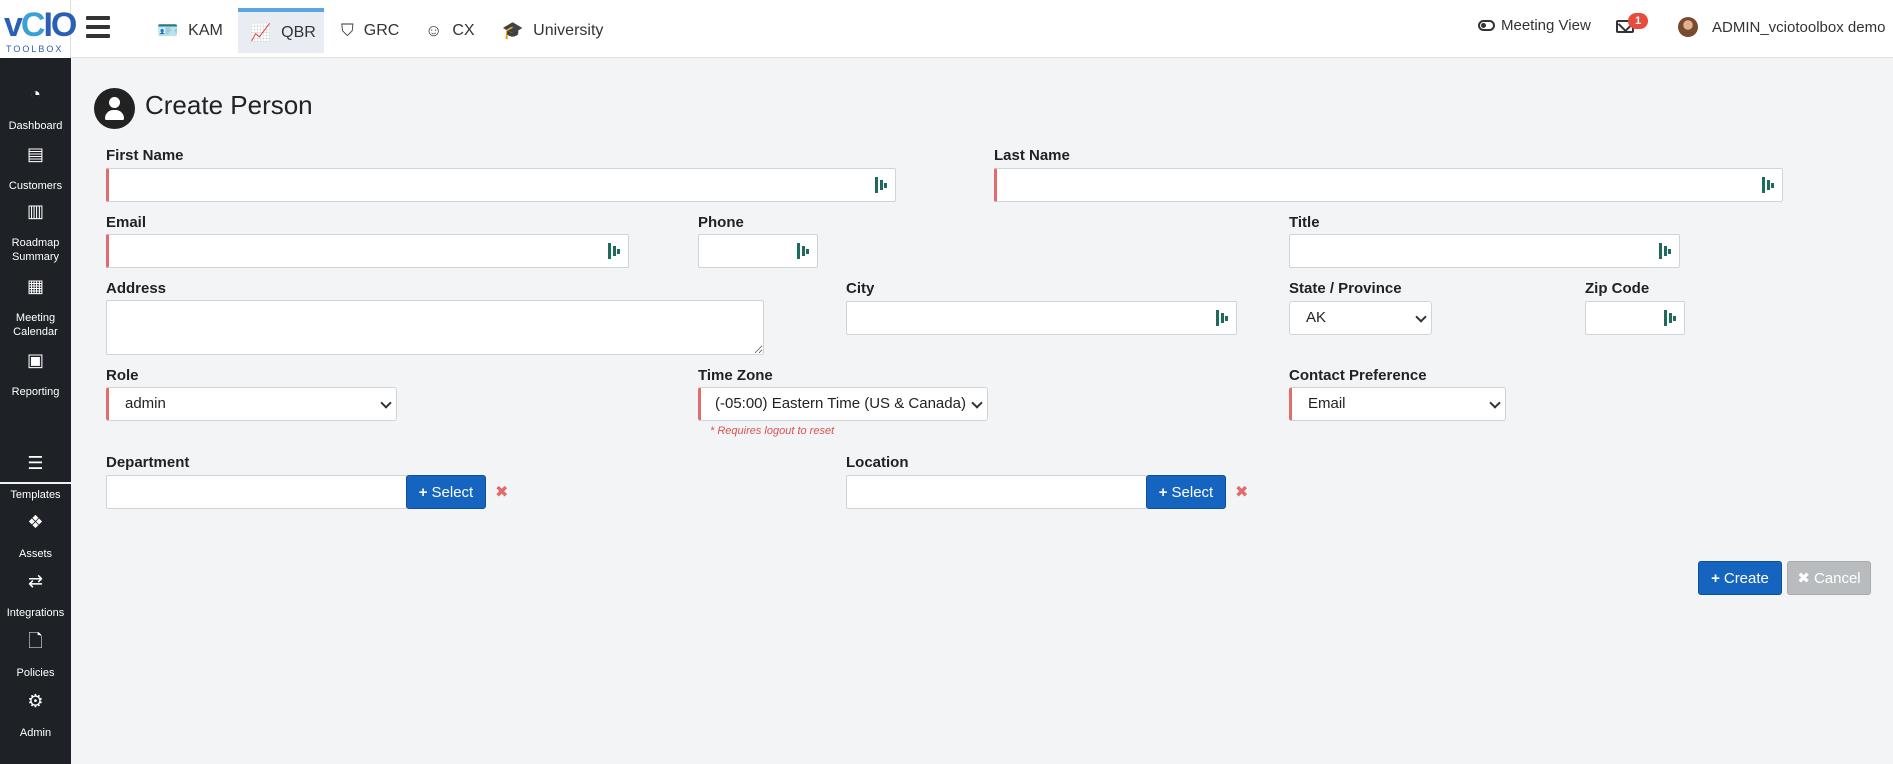 The width and height of the screenshot is (1893, 764). I want to click on sidebar-item-templates: ☰ Templates, so click(35, 477).